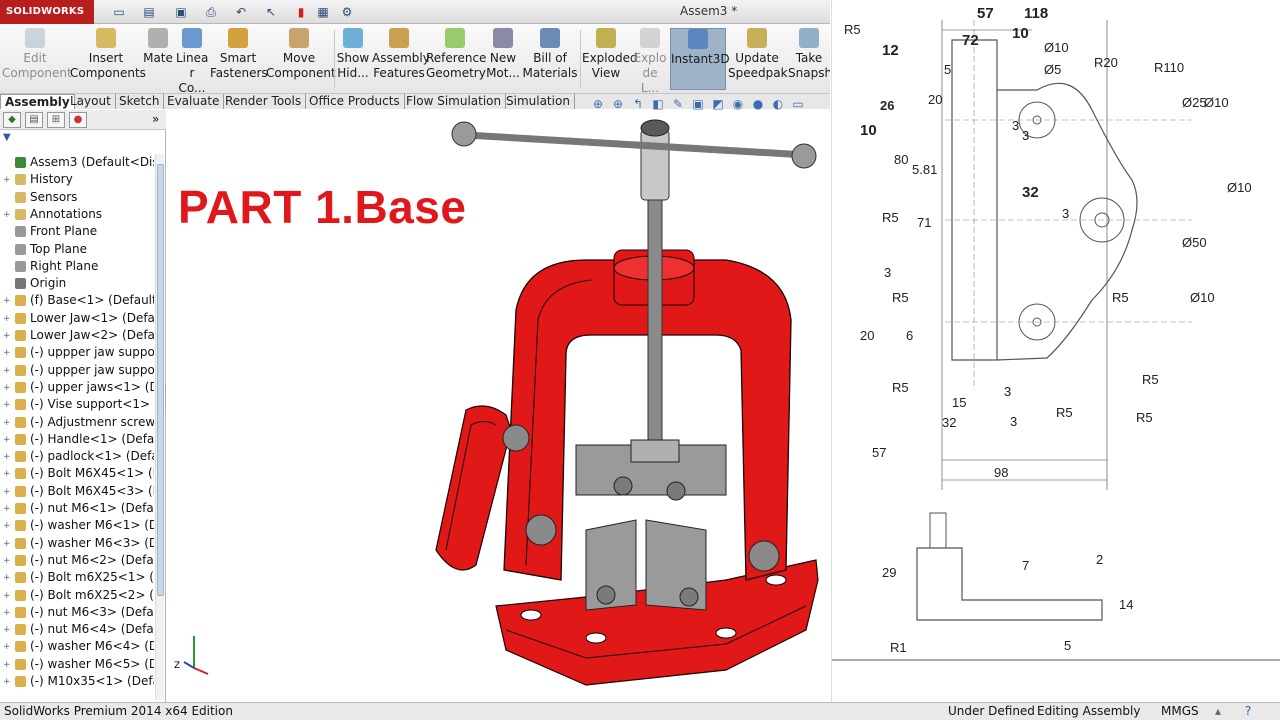 This screenshot has height=720, width=1280. I want to click on configurationmanager-tab-icon: ⊞, so click(56, 120).